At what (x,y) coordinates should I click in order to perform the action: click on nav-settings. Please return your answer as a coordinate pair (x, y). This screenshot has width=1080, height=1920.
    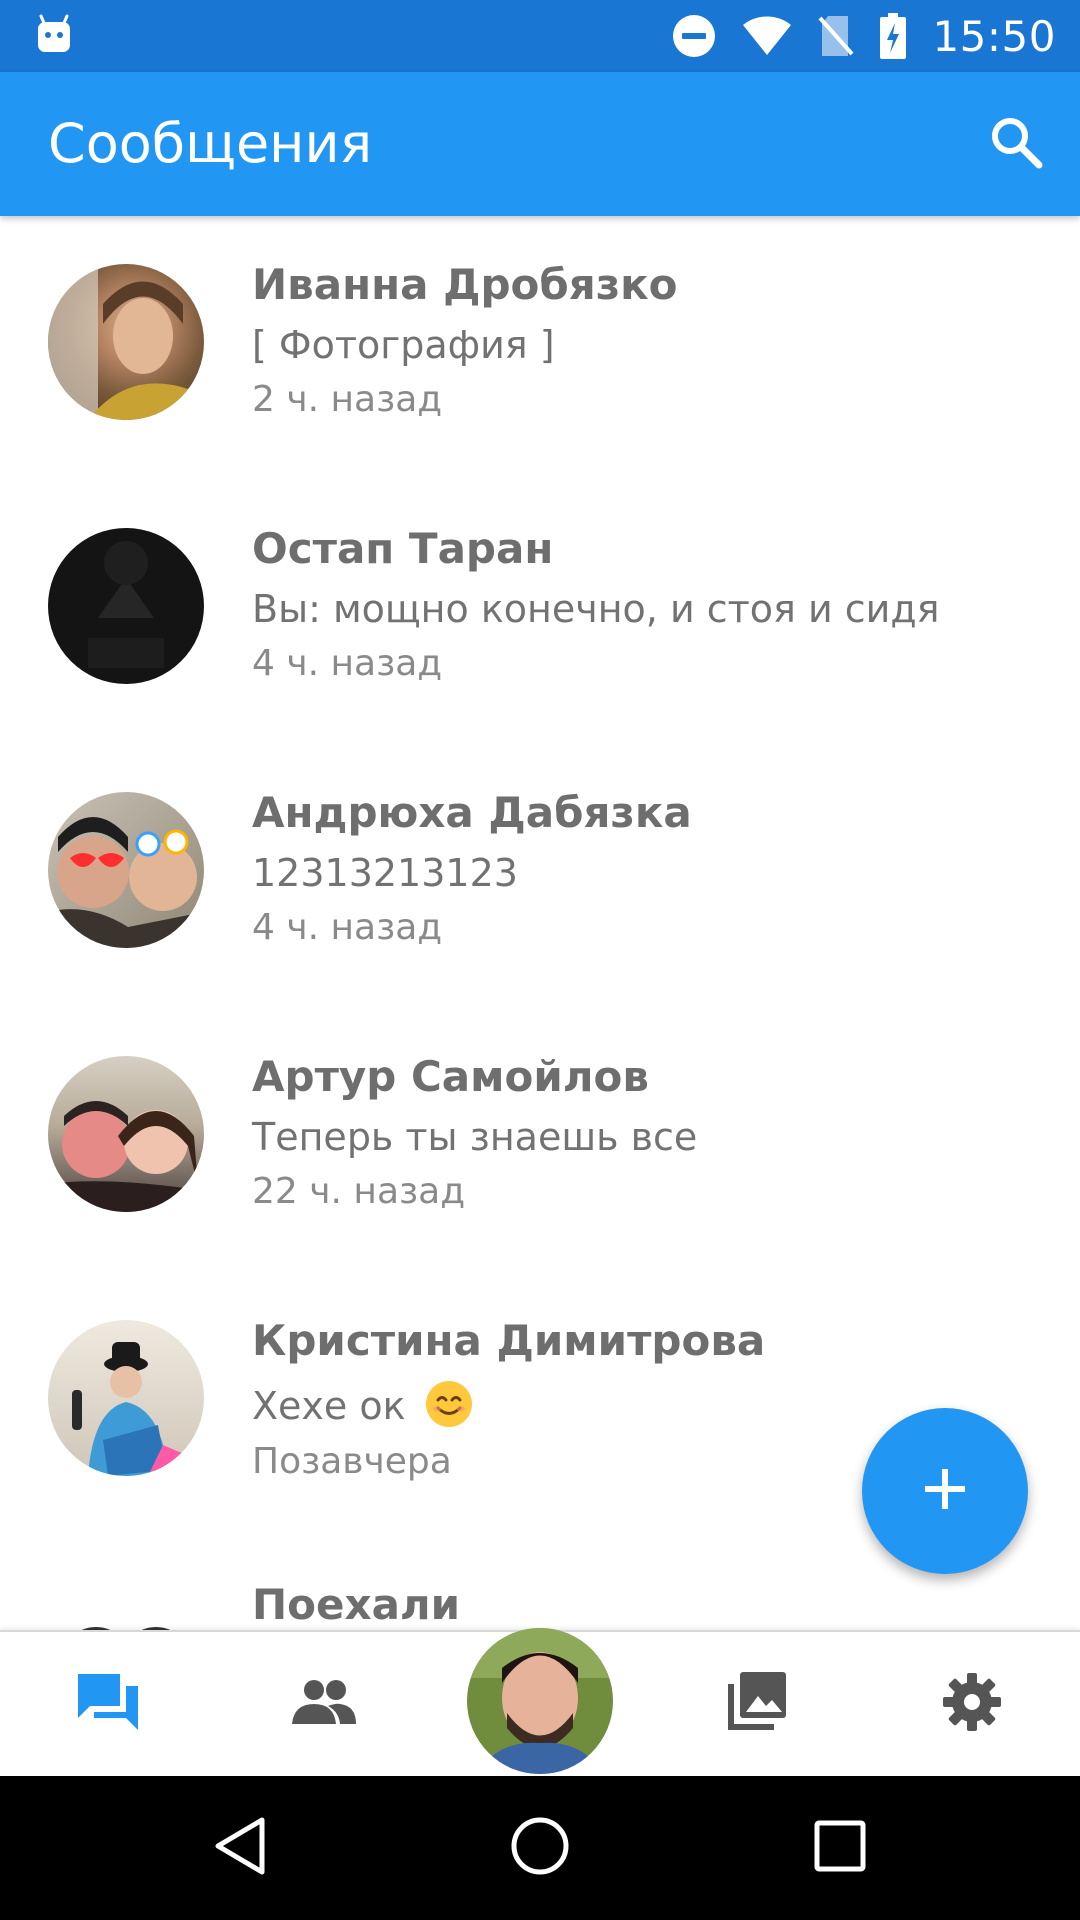
    Looking at the image, I should click on (972, 1704).